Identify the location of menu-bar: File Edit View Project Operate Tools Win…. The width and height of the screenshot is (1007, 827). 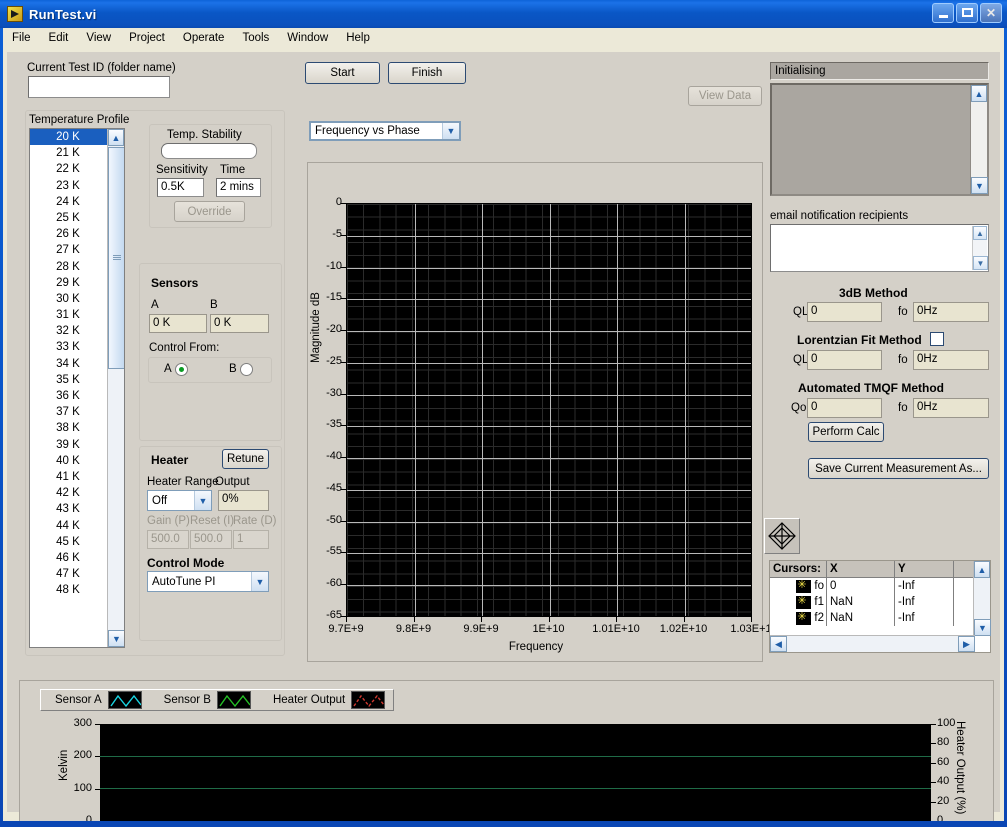
(503, 38).